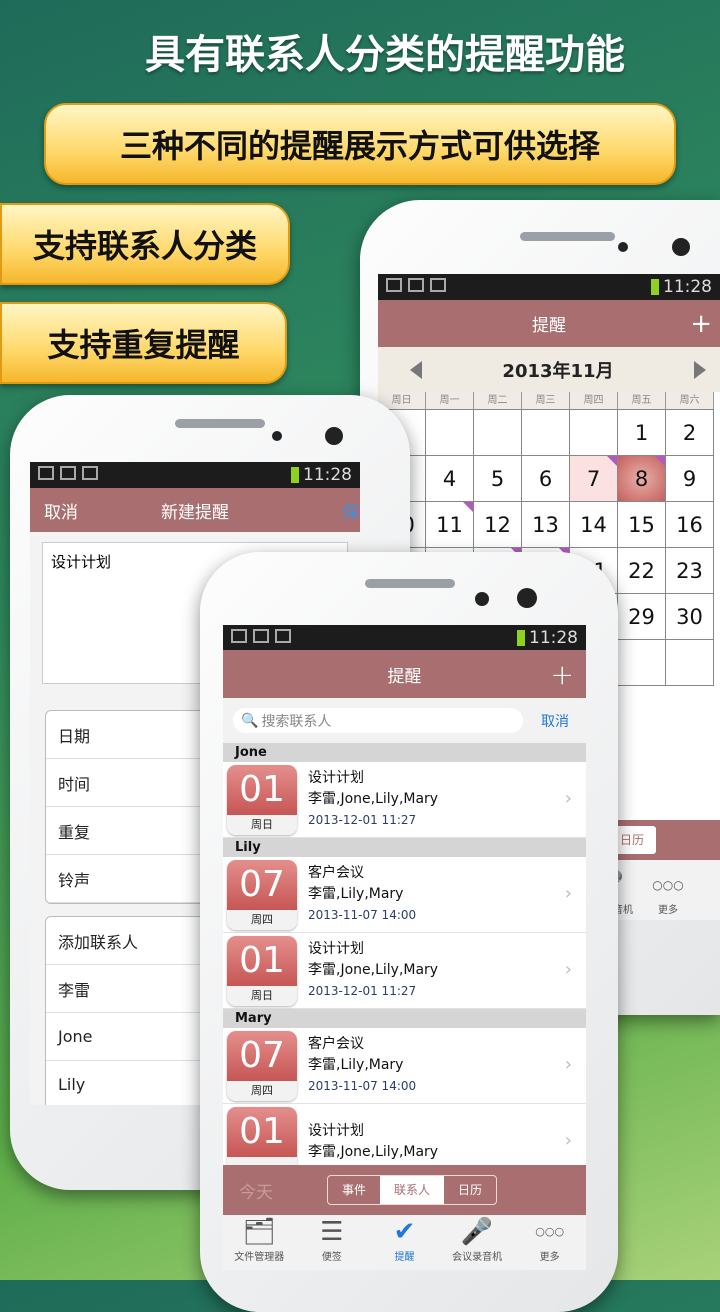  What do you see at coordinates (262, 1055) in the screenshot?
I see `day-number: 07` at bounding box center [262, 1055].